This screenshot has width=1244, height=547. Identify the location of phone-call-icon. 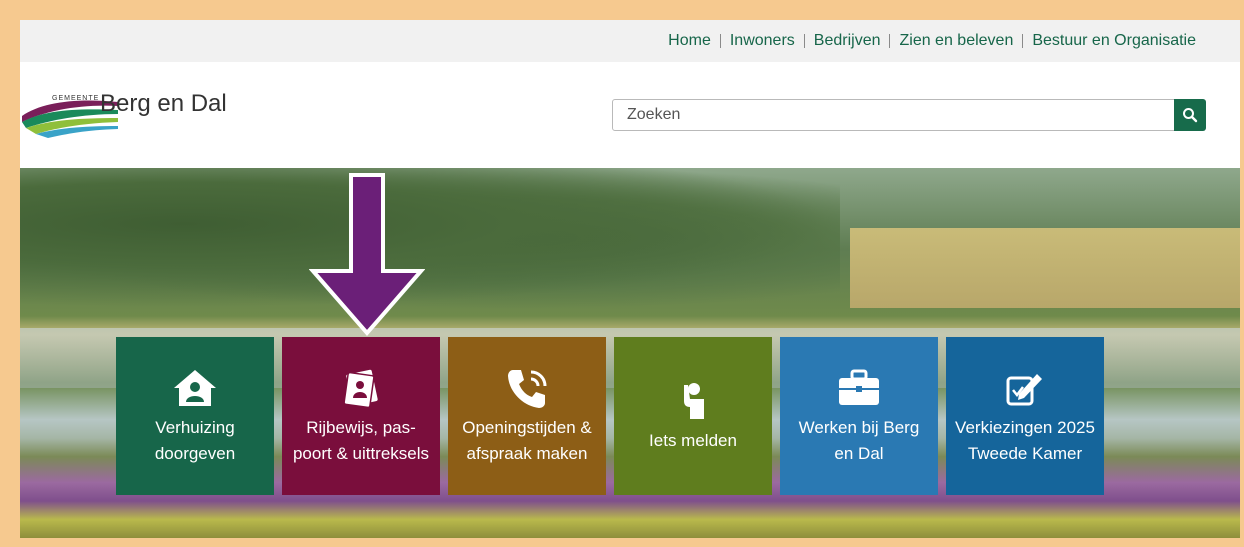
(527, 388).